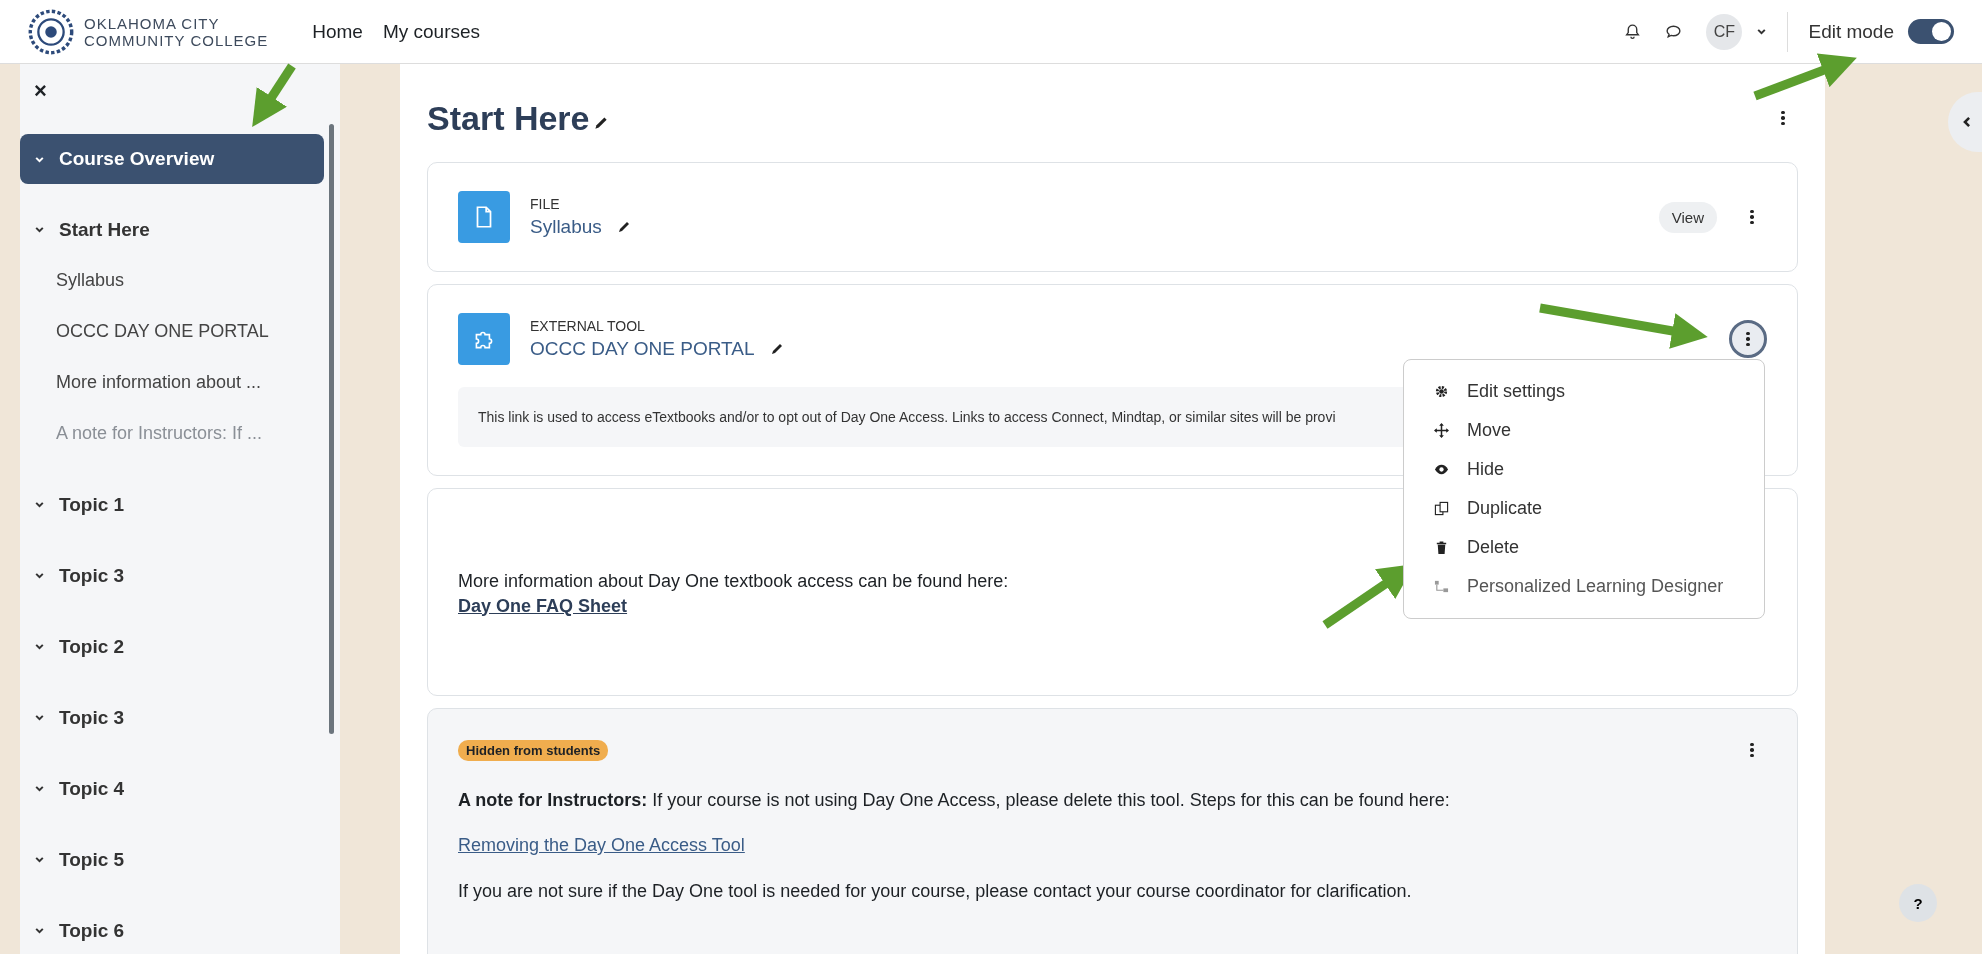  Describe the element at coordinates (1441, 586) in the screenshot. I see `hierarchy-icon` at that location.